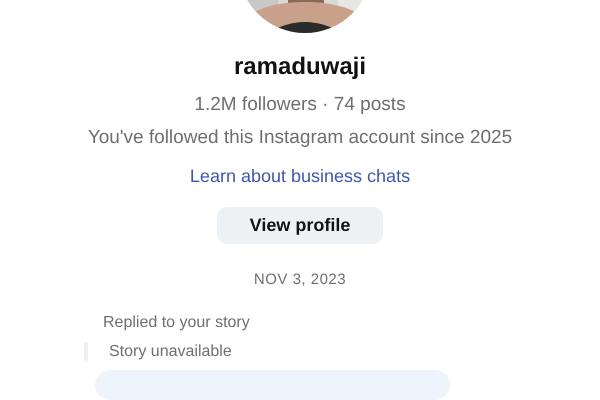  Describe the element at coordinates (300, 279) in the screenshot. I see `message-date: NOV 3, 2023` at that location.